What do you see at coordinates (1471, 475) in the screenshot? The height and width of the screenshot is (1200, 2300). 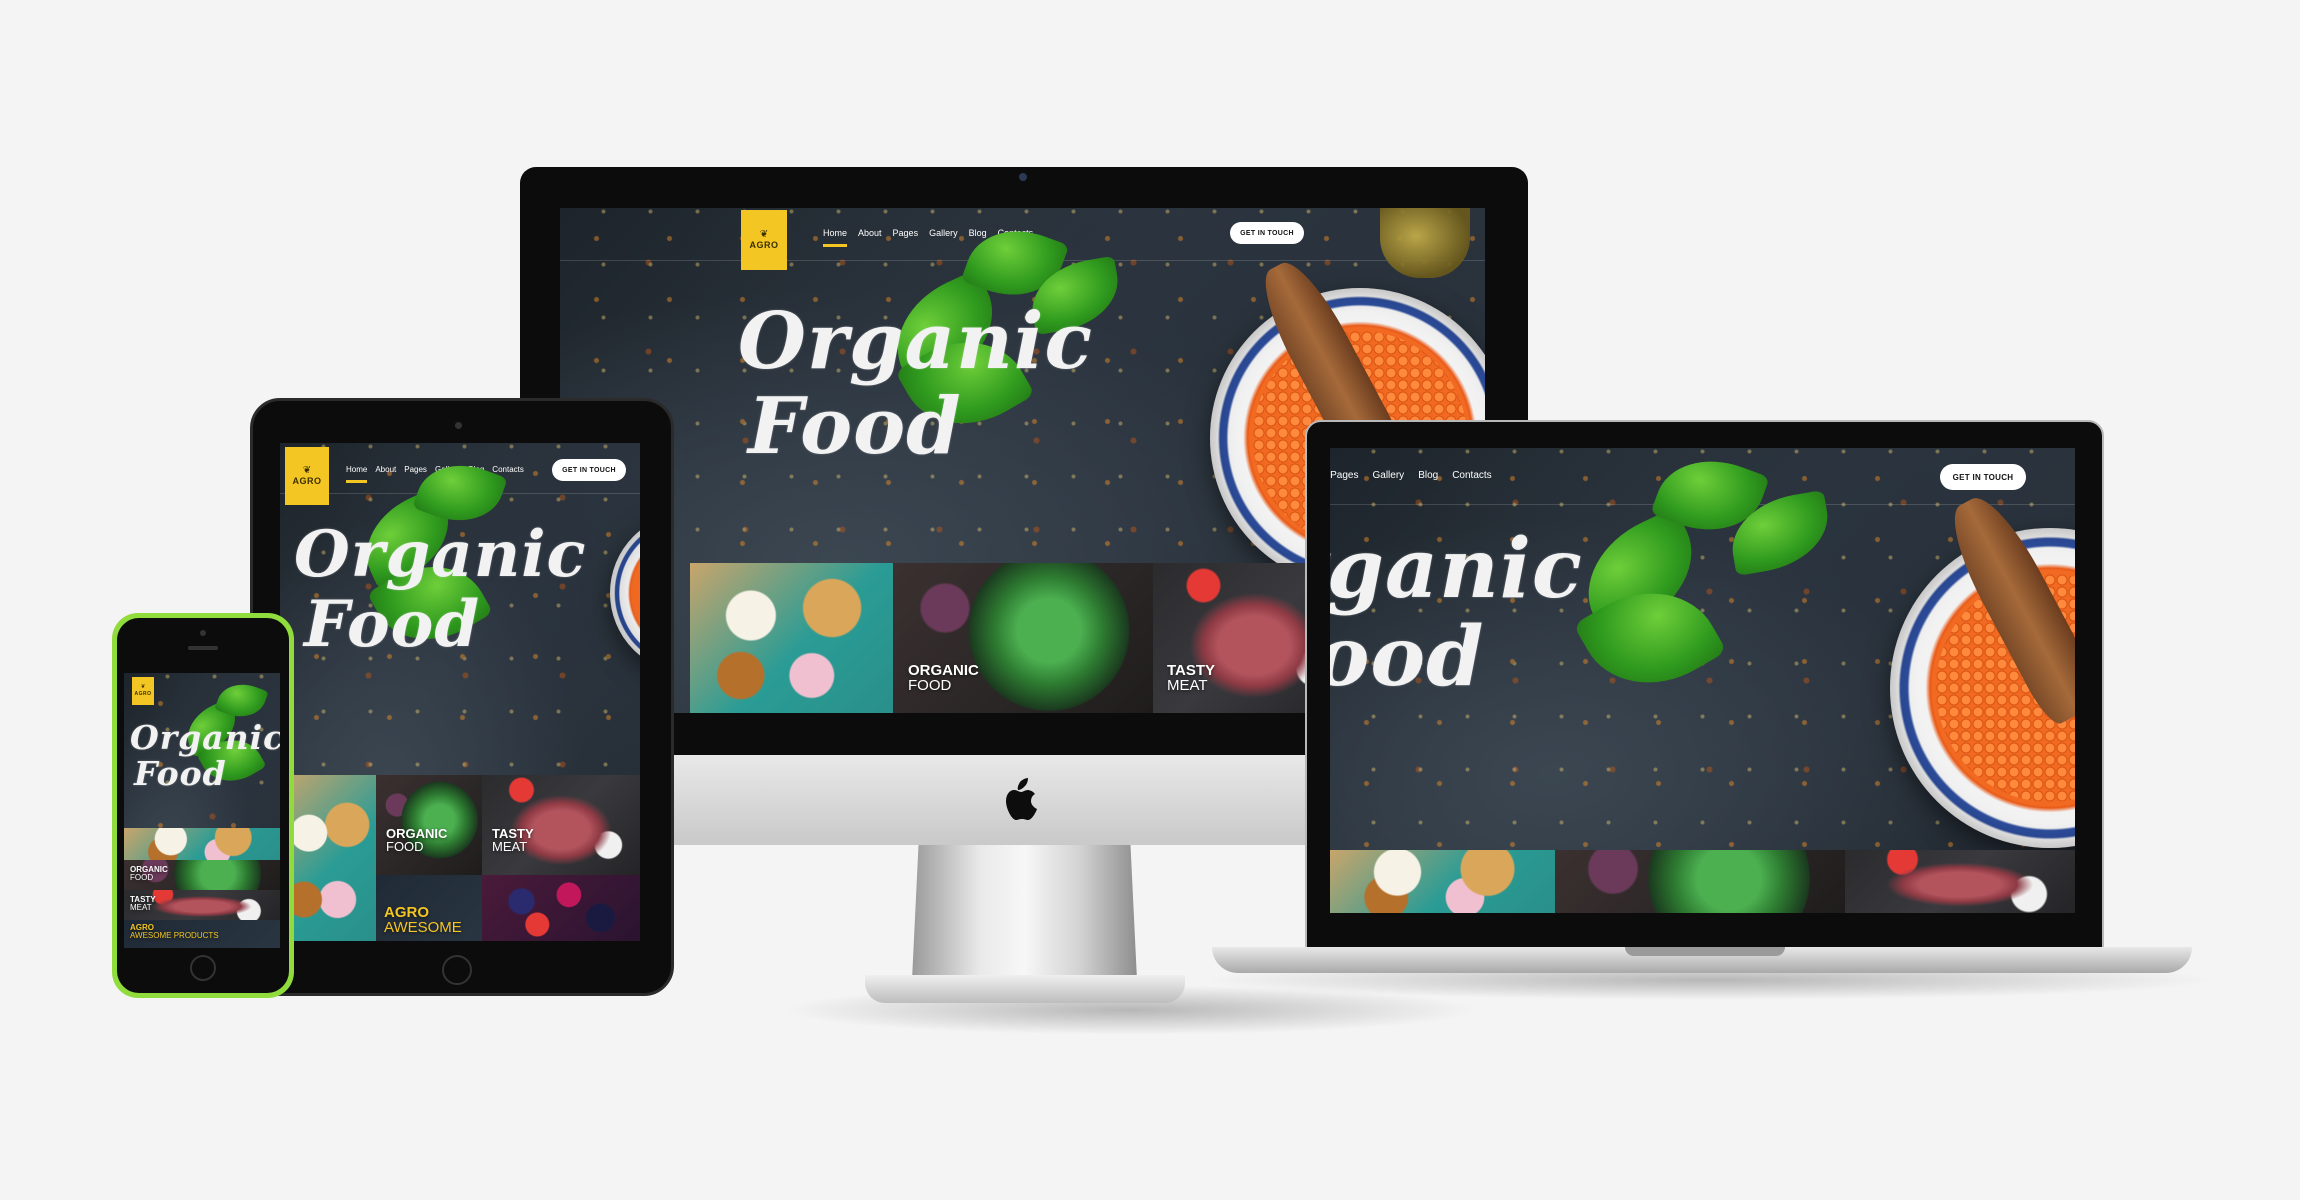 I see `nav-item-contacts: Contacts` at bounding box center [1471, 475].